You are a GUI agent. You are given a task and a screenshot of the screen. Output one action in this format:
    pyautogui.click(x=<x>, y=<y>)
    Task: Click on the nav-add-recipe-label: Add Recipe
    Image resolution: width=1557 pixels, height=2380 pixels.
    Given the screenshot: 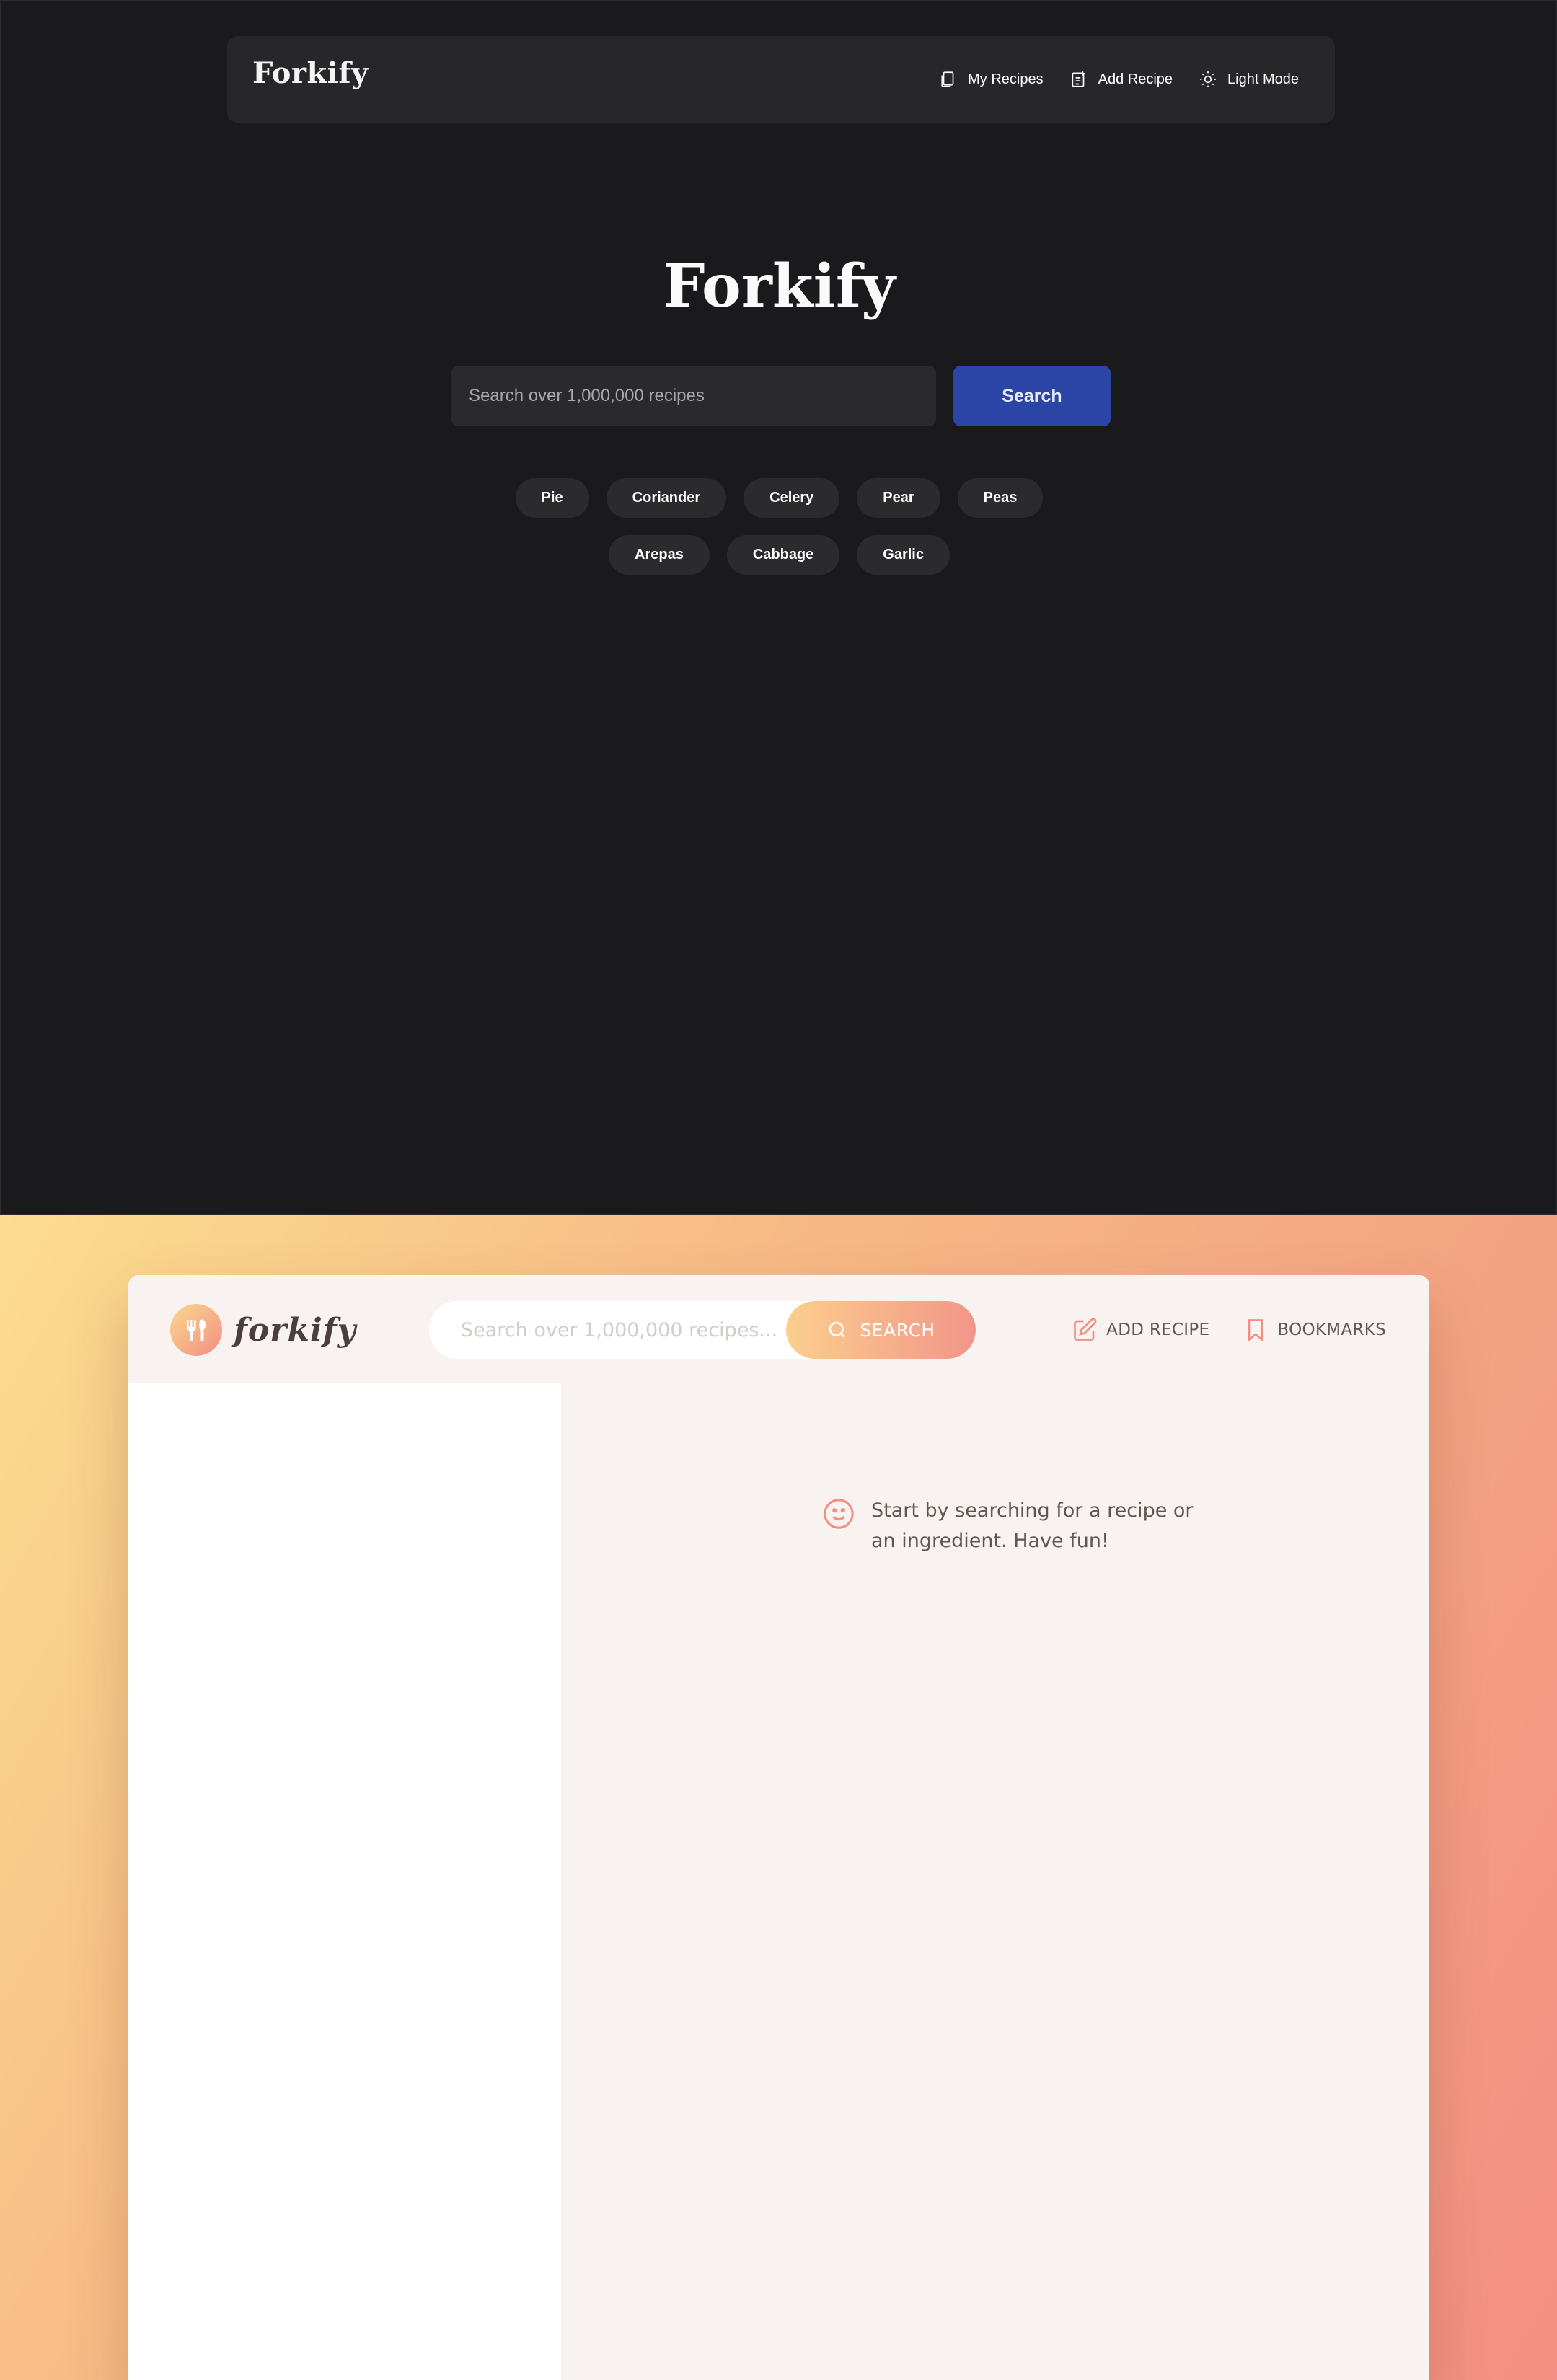 What is the action you would take?
    pyautogui.click(x=1135, y=79)
    